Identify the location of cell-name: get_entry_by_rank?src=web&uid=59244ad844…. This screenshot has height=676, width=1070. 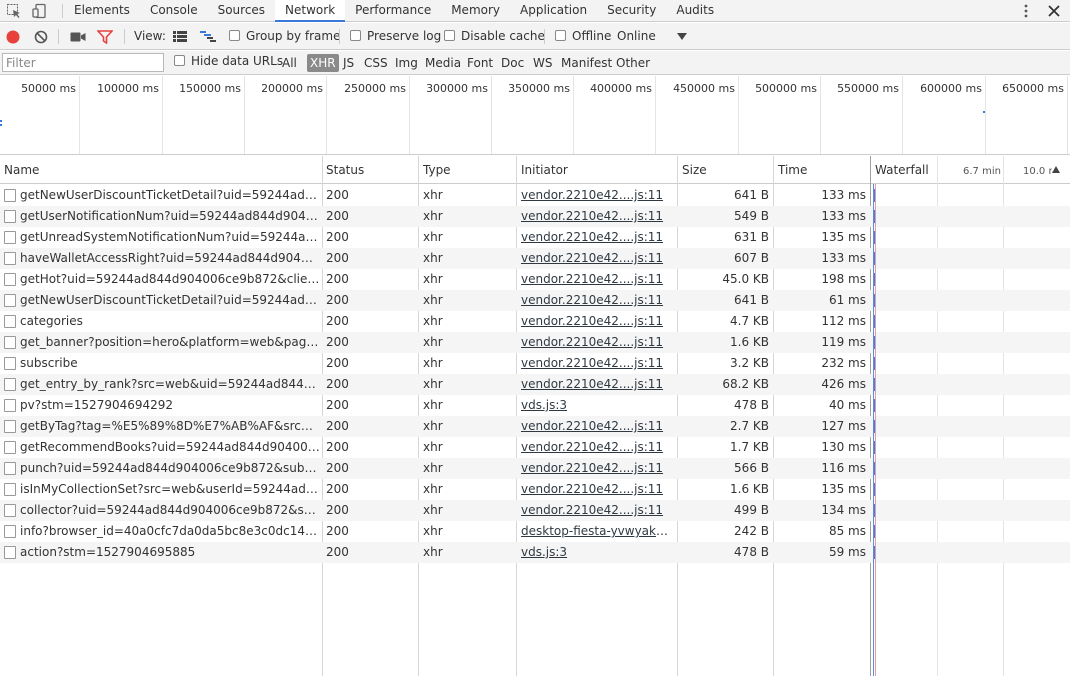
(170, 384).